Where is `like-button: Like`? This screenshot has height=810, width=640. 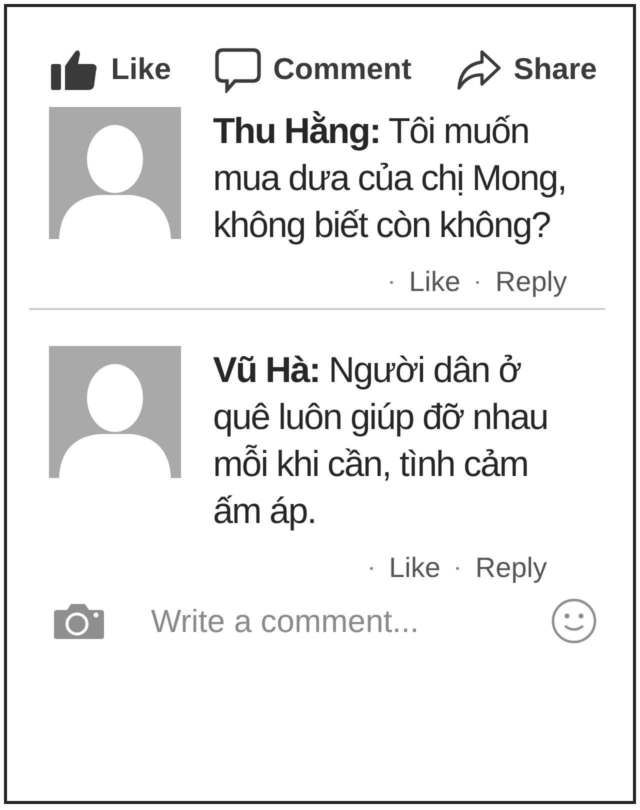 like-button: Like is located at coordinates (110, 70).